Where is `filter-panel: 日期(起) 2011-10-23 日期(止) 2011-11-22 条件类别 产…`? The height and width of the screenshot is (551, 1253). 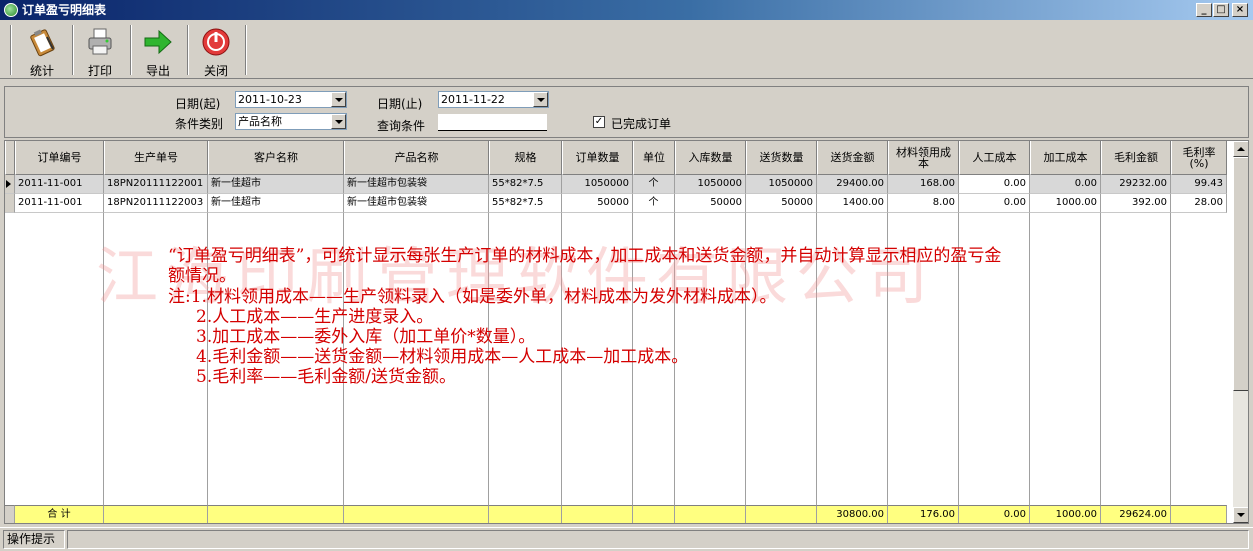
filter-panel: 日期(起) 2011-10-23 日期(止) 2011-11-22 条件类别 产… is located at coordinates (626, 112).